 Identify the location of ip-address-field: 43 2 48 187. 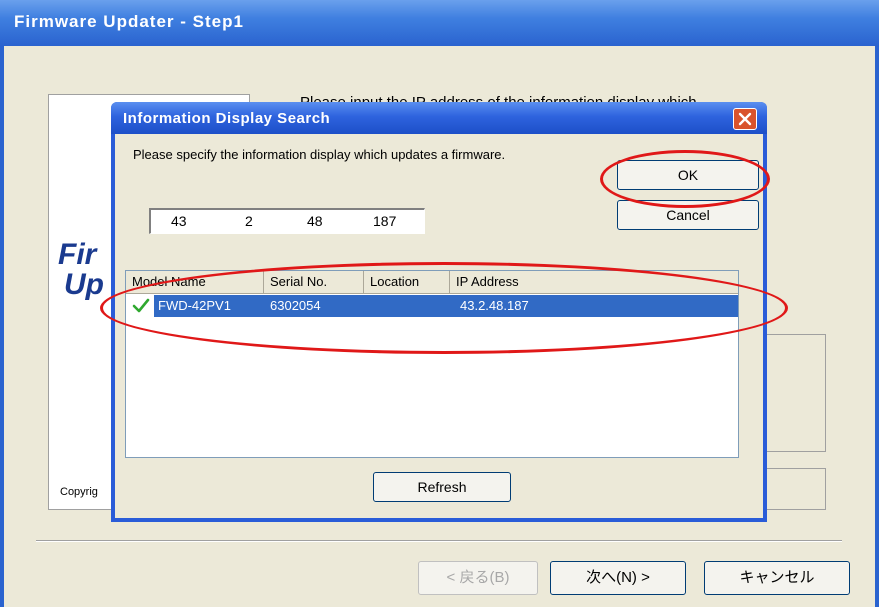
(287, 221).